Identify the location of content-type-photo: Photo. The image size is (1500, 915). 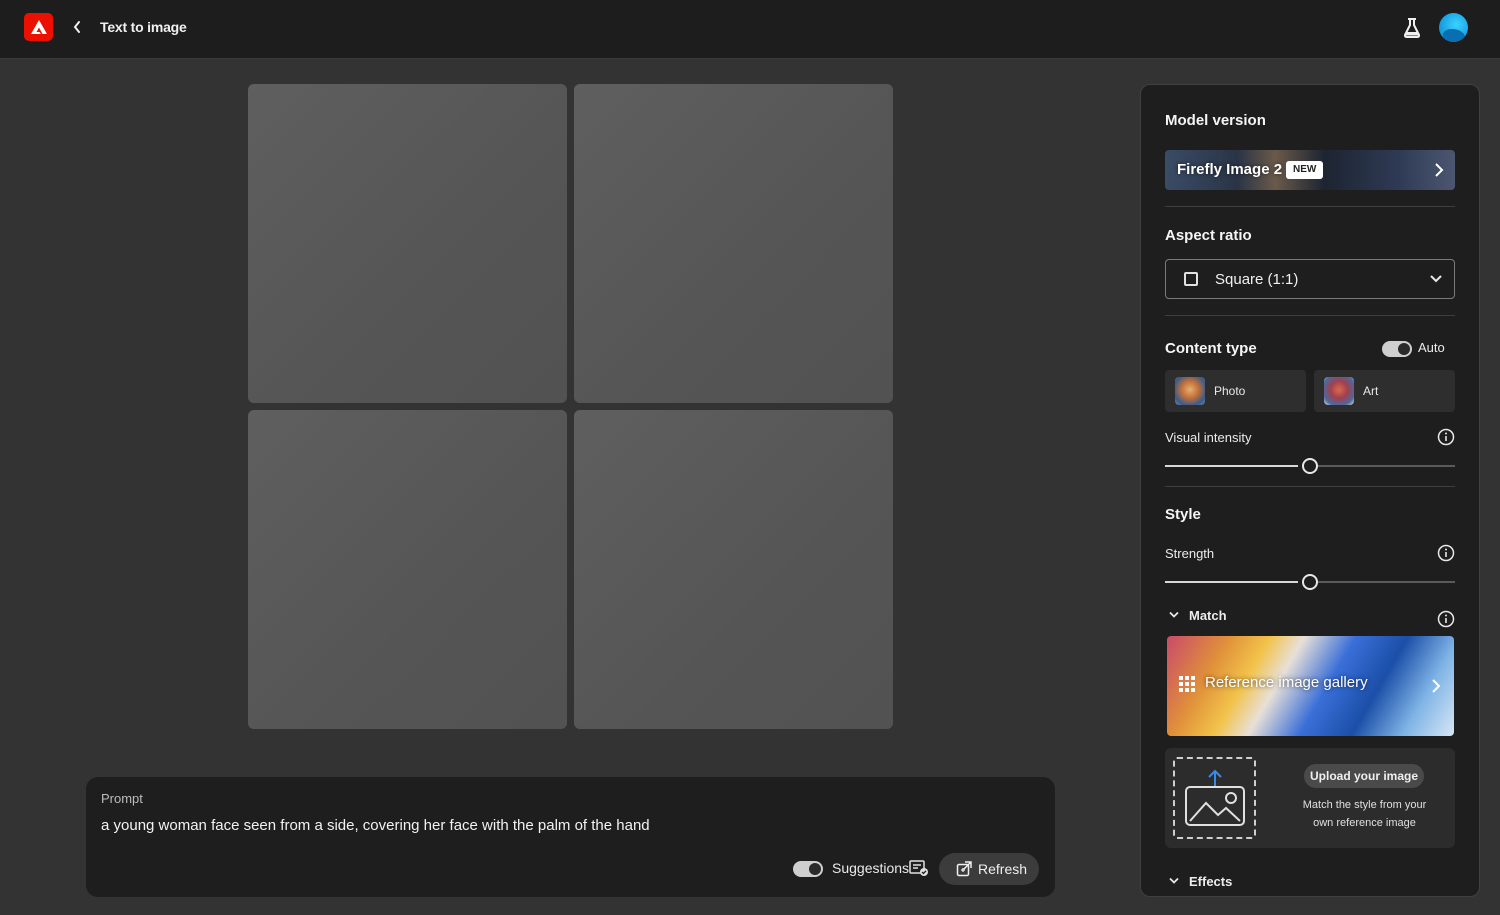
(1235, 391).